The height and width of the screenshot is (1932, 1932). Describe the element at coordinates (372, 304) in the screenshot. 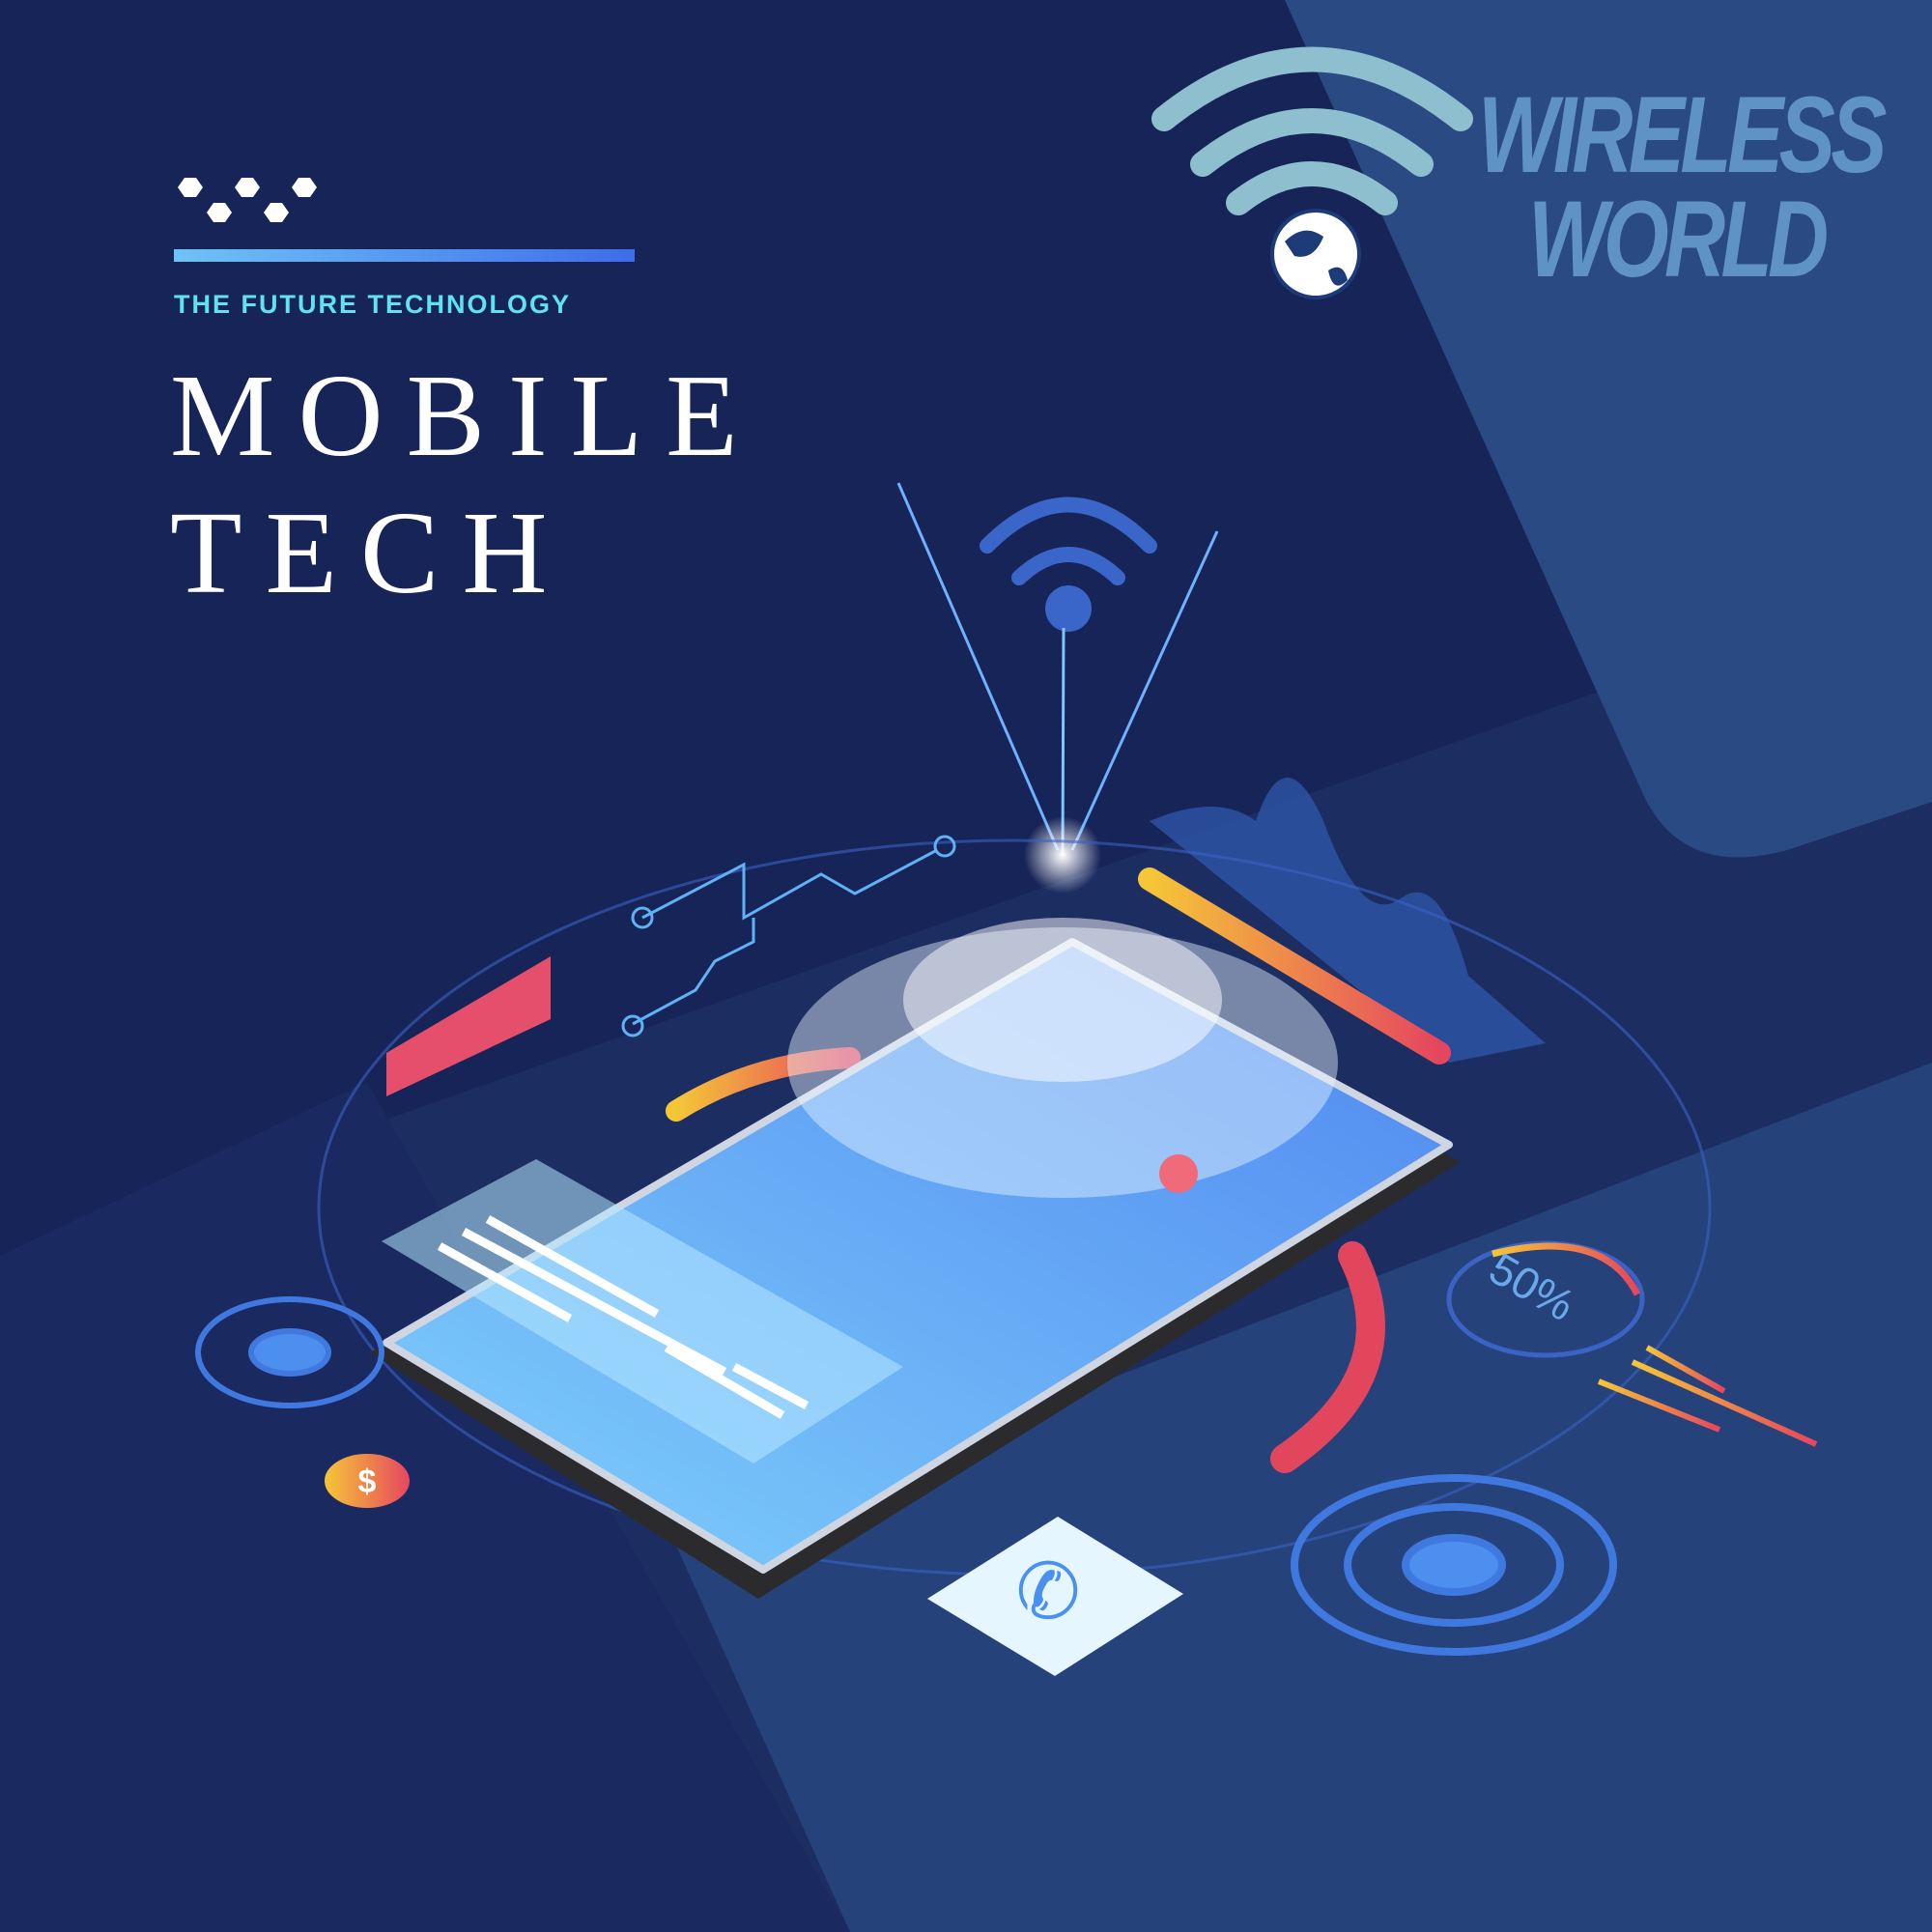

I see `tagline: THE FUTURE TECHNOLOGY` at that location.